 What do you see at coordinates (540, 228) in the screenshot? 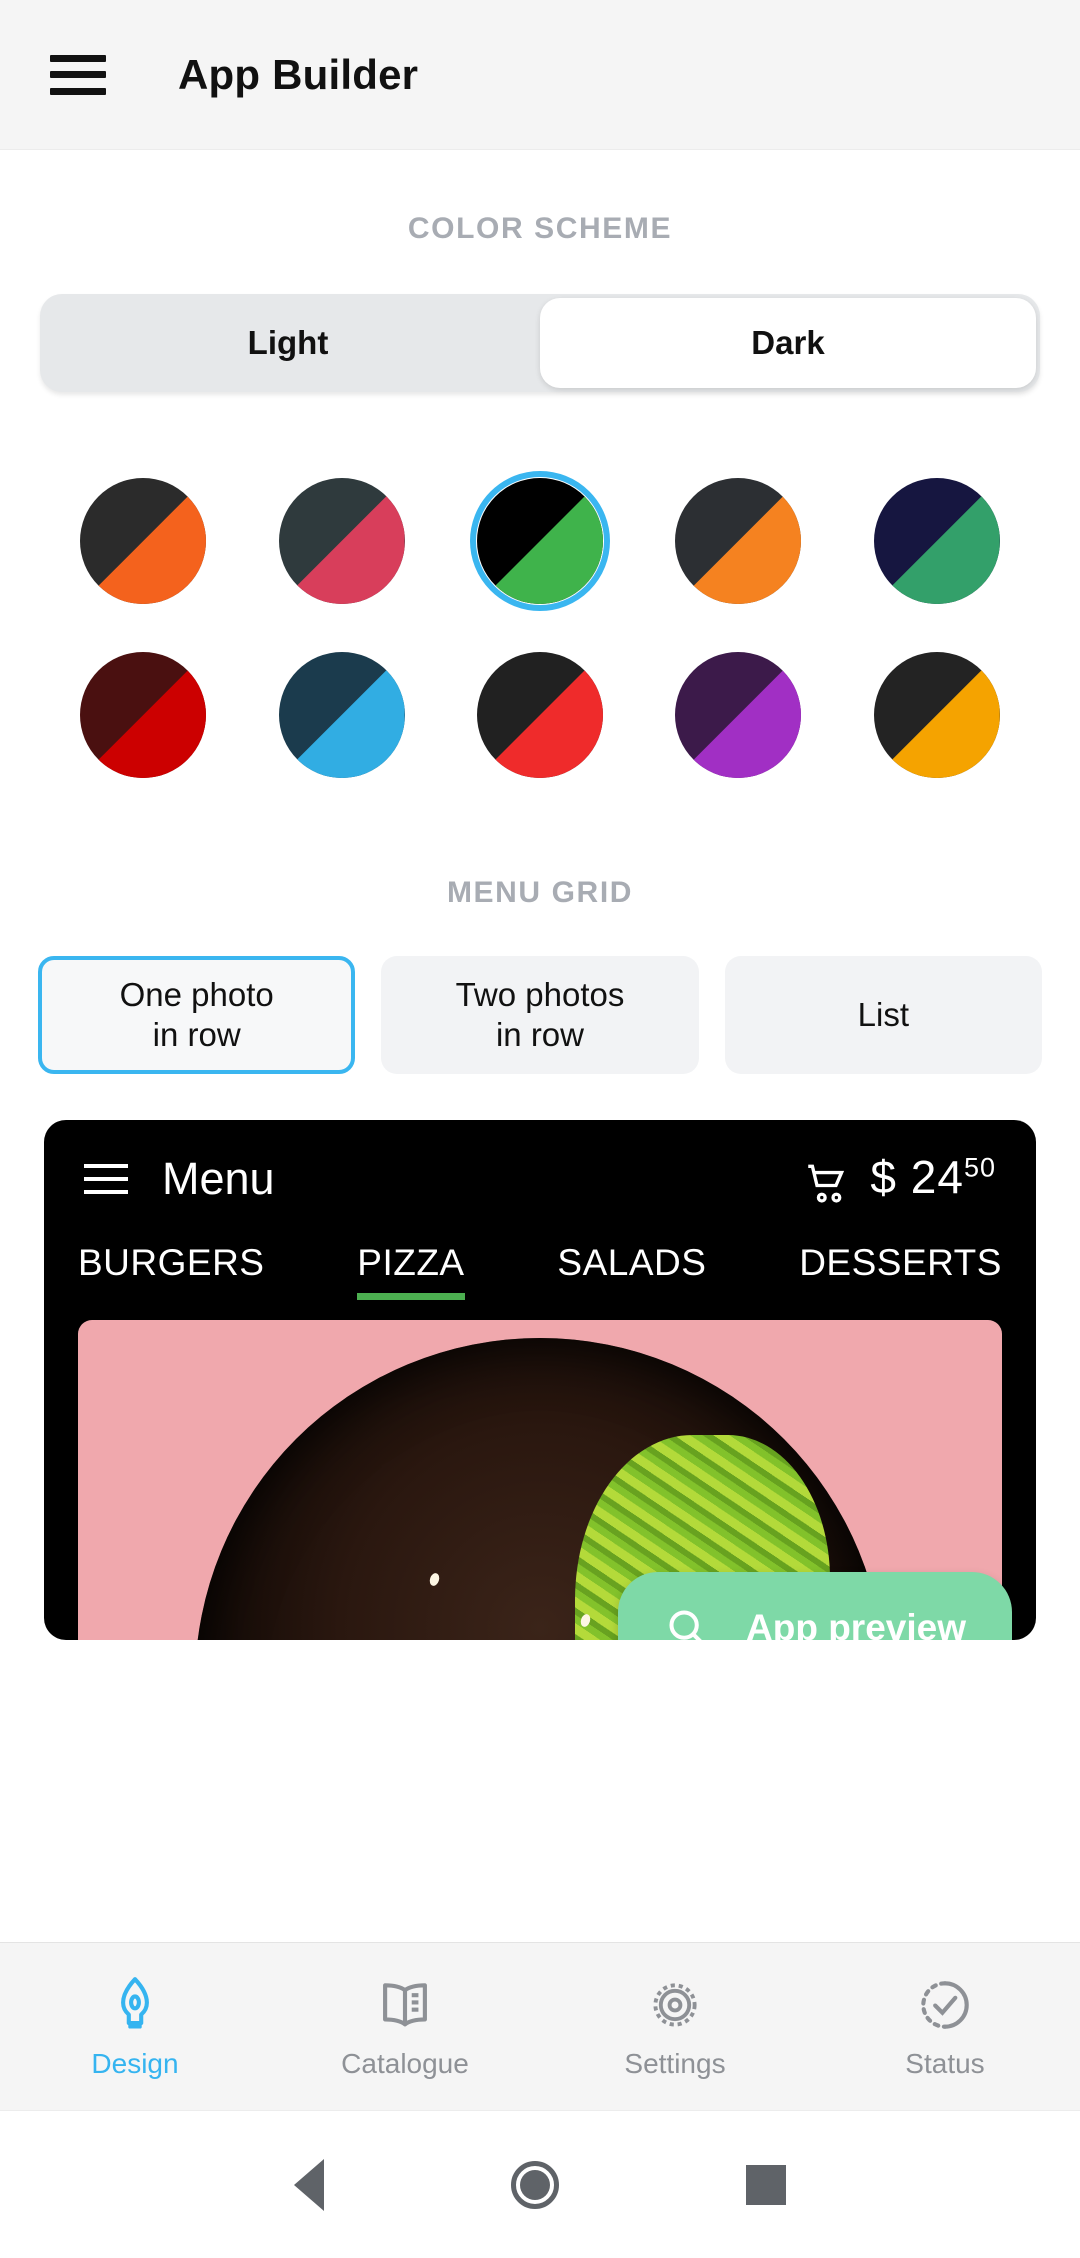
I see `color-scheme-label: COLOR SCHEME` at bounding box center [540, 228].